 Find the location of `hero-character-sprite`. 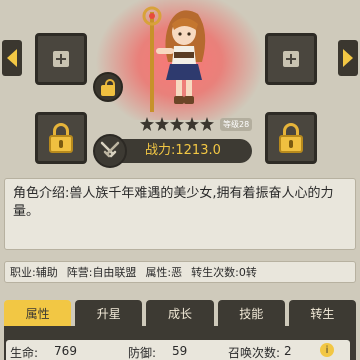

hero-character-sprite is located at coordinates (174, 59).